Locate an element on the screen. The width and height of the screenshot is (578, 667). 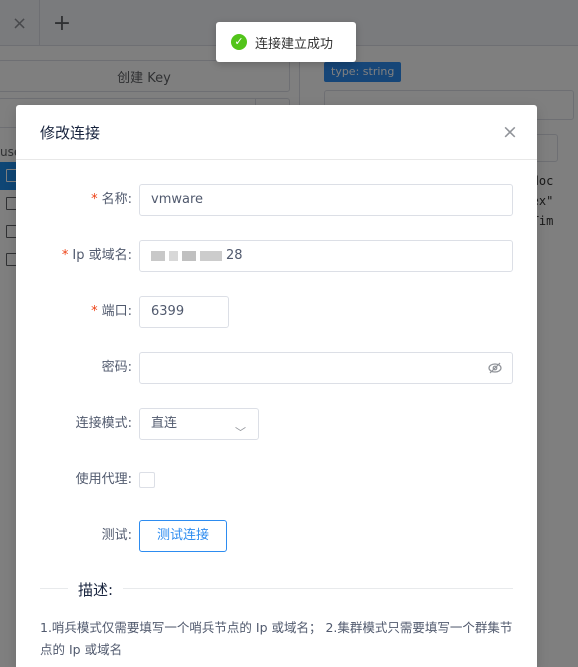
check-circle-icon: ✓ is located at coordinates (239, 42).